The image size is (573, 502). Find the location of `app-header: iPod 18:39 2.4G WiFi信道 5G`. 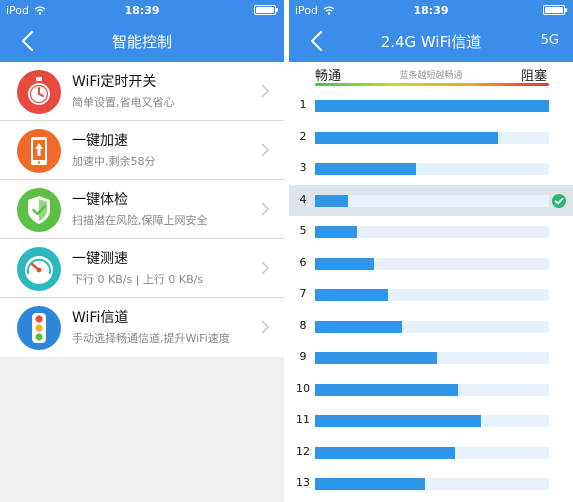

app-header: iPod 18:39 2.4G WiFi信道 5G is located at coordinates (431, 31).